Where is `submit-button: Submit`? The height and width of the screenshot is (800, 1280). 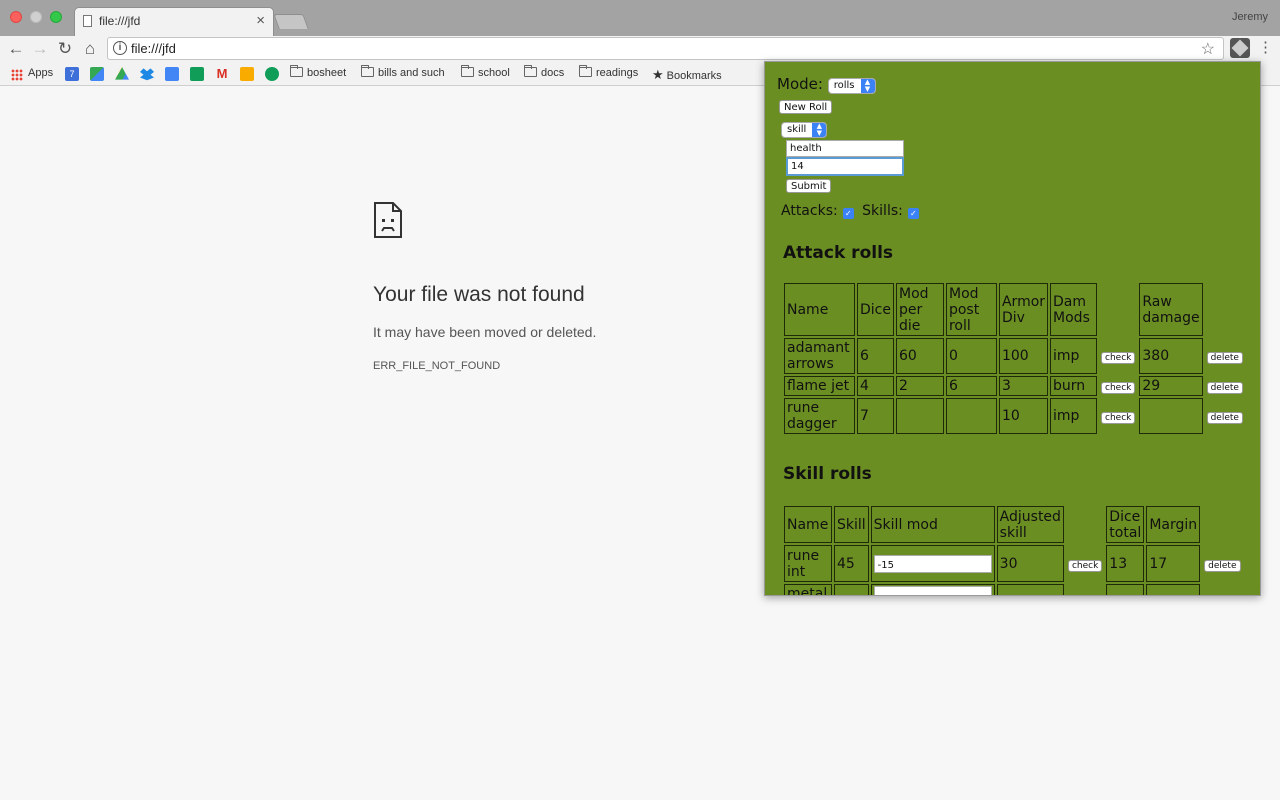 submit-button: Submit is located at coordinates (809, 186).